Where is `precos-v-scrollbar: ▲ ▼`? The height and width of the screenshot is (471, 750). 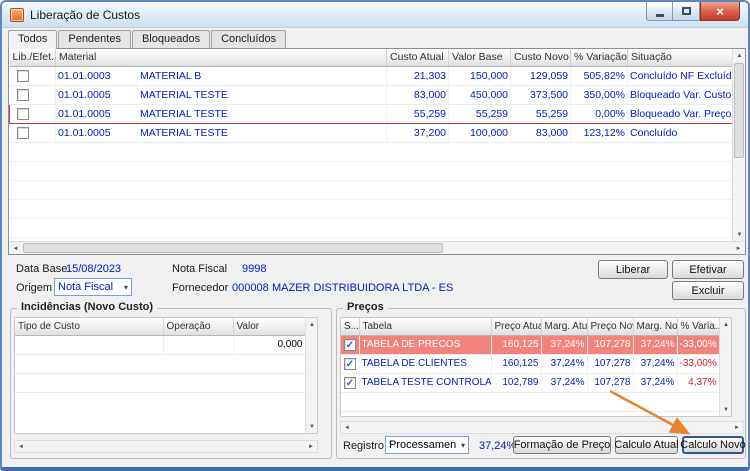
precos-v-scrollbar: ▲ ▼ is located at coordinates (725, 367).